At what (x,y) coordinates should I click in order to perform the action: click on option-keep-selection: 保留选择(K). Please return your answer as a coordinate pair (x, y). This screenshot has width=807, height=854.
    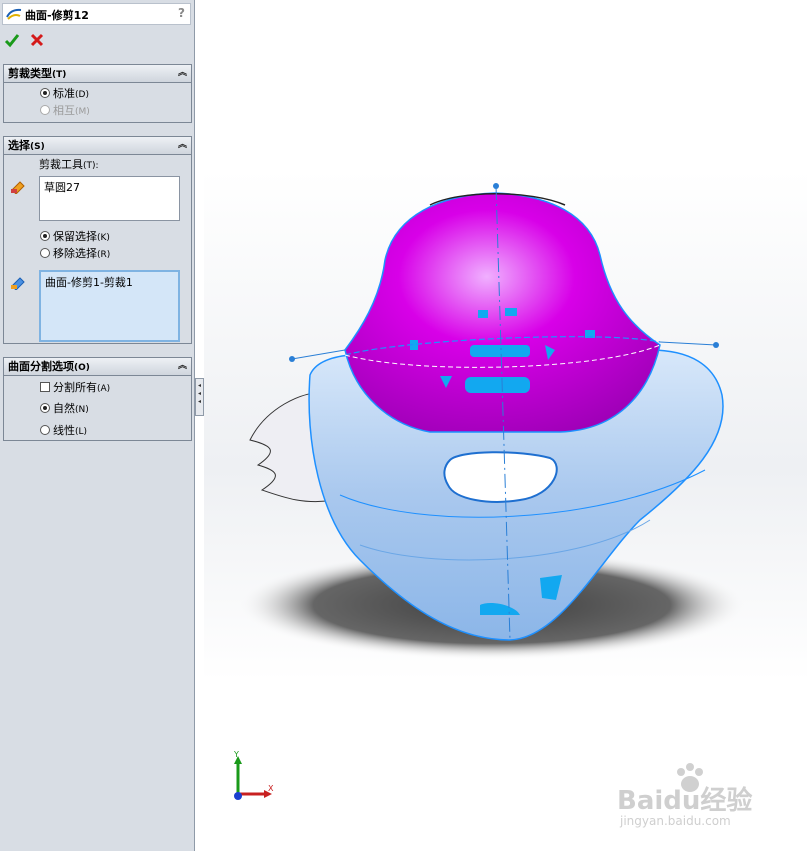
    Looking at the image, I should click on (75, 236).